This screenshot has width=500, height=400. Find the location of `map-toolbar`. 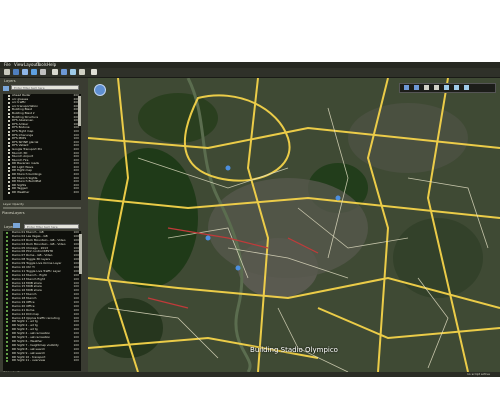

map-toolbar is located at coordinates (447, 88).